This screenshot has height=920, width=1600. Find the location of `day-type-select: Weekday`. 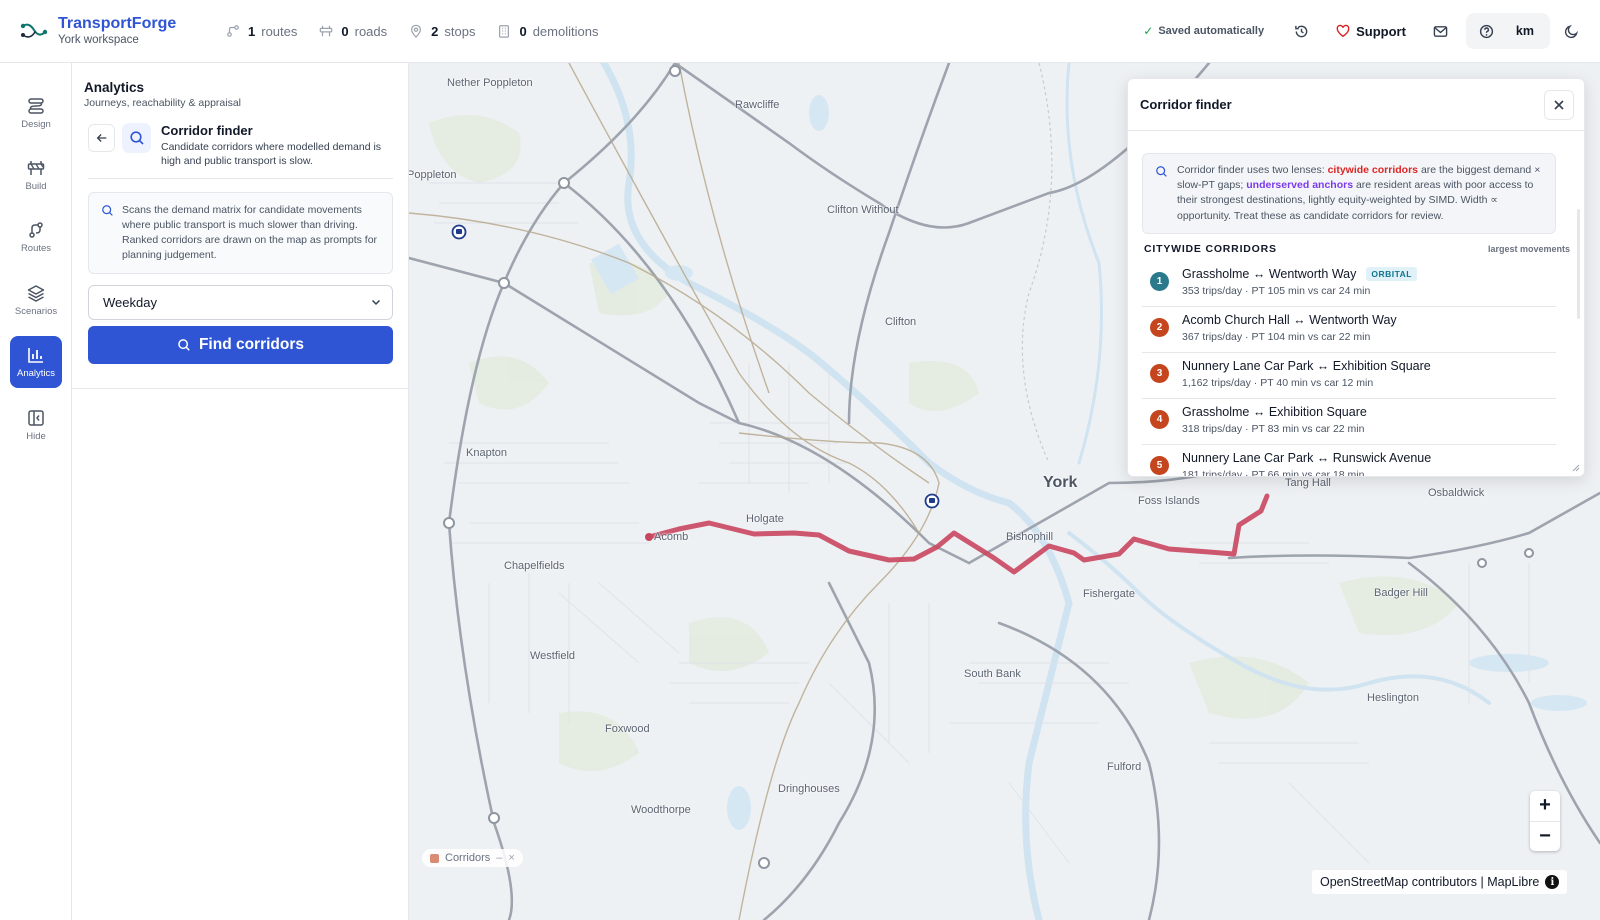

day-type-select: Weekday is located at coordinates (240, 302).